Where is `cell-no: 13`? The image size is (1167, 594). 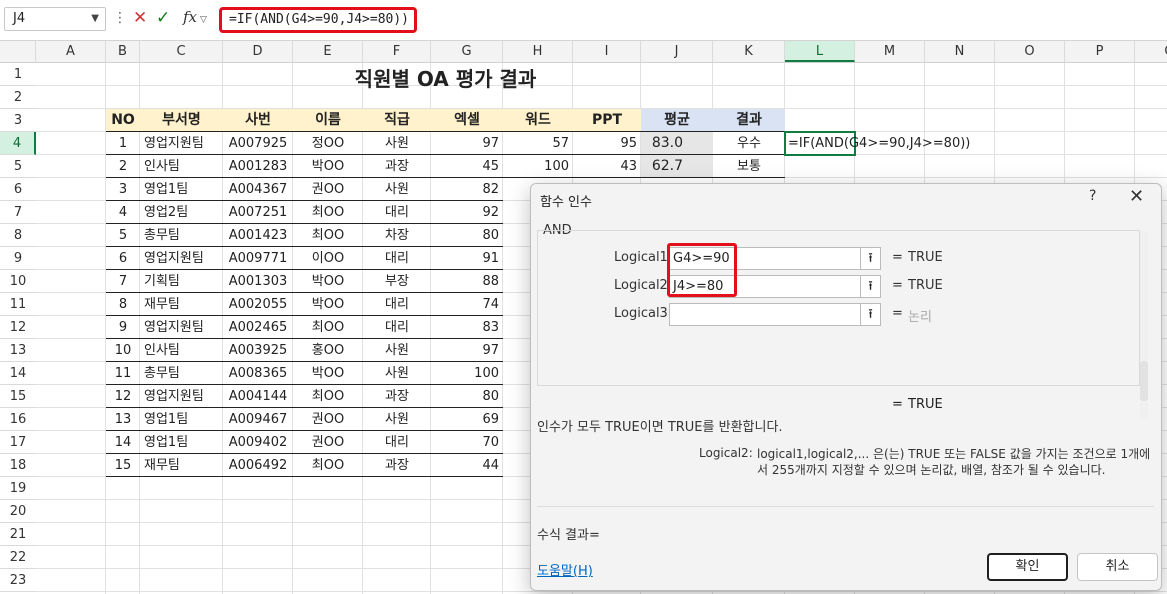 cell-no: 13 is located at coordinates (123, 419).